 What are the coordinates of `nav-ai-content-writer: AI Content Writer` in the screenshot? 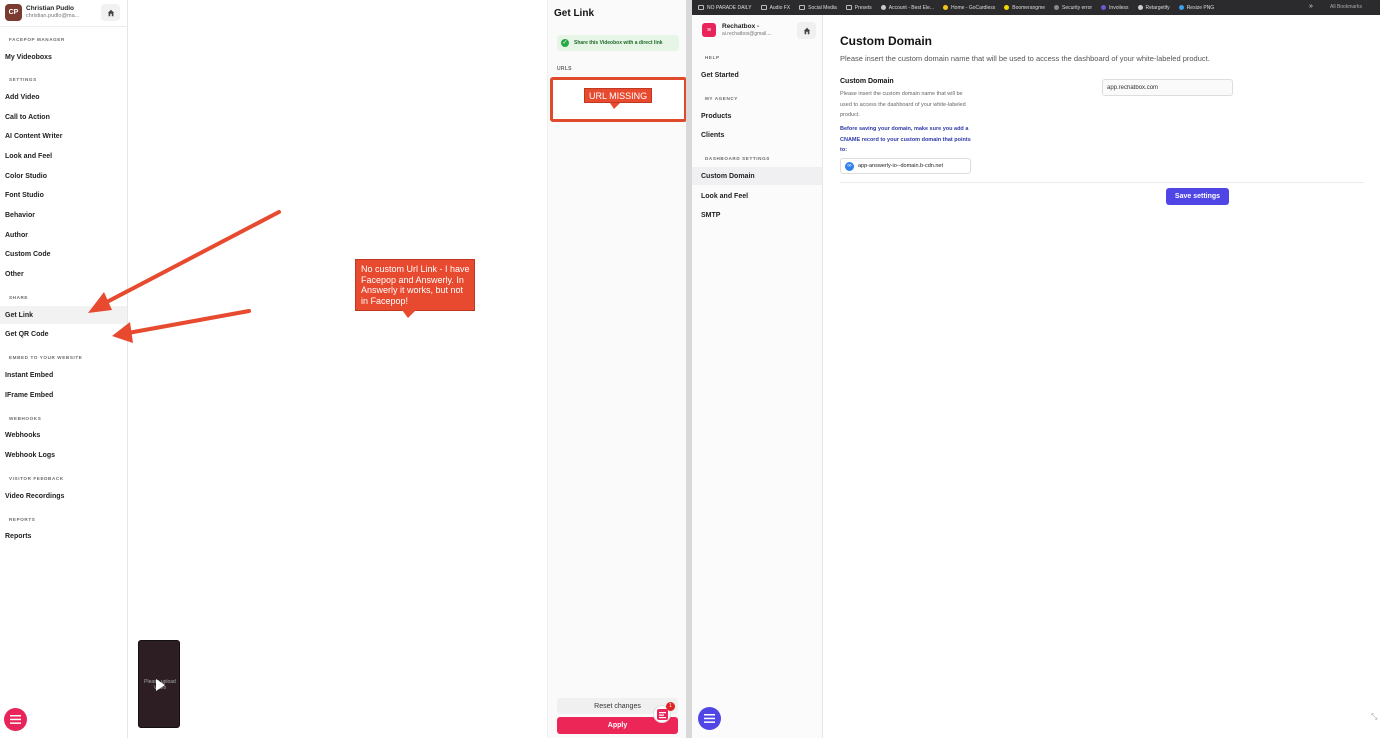 It's located at (63, 136).